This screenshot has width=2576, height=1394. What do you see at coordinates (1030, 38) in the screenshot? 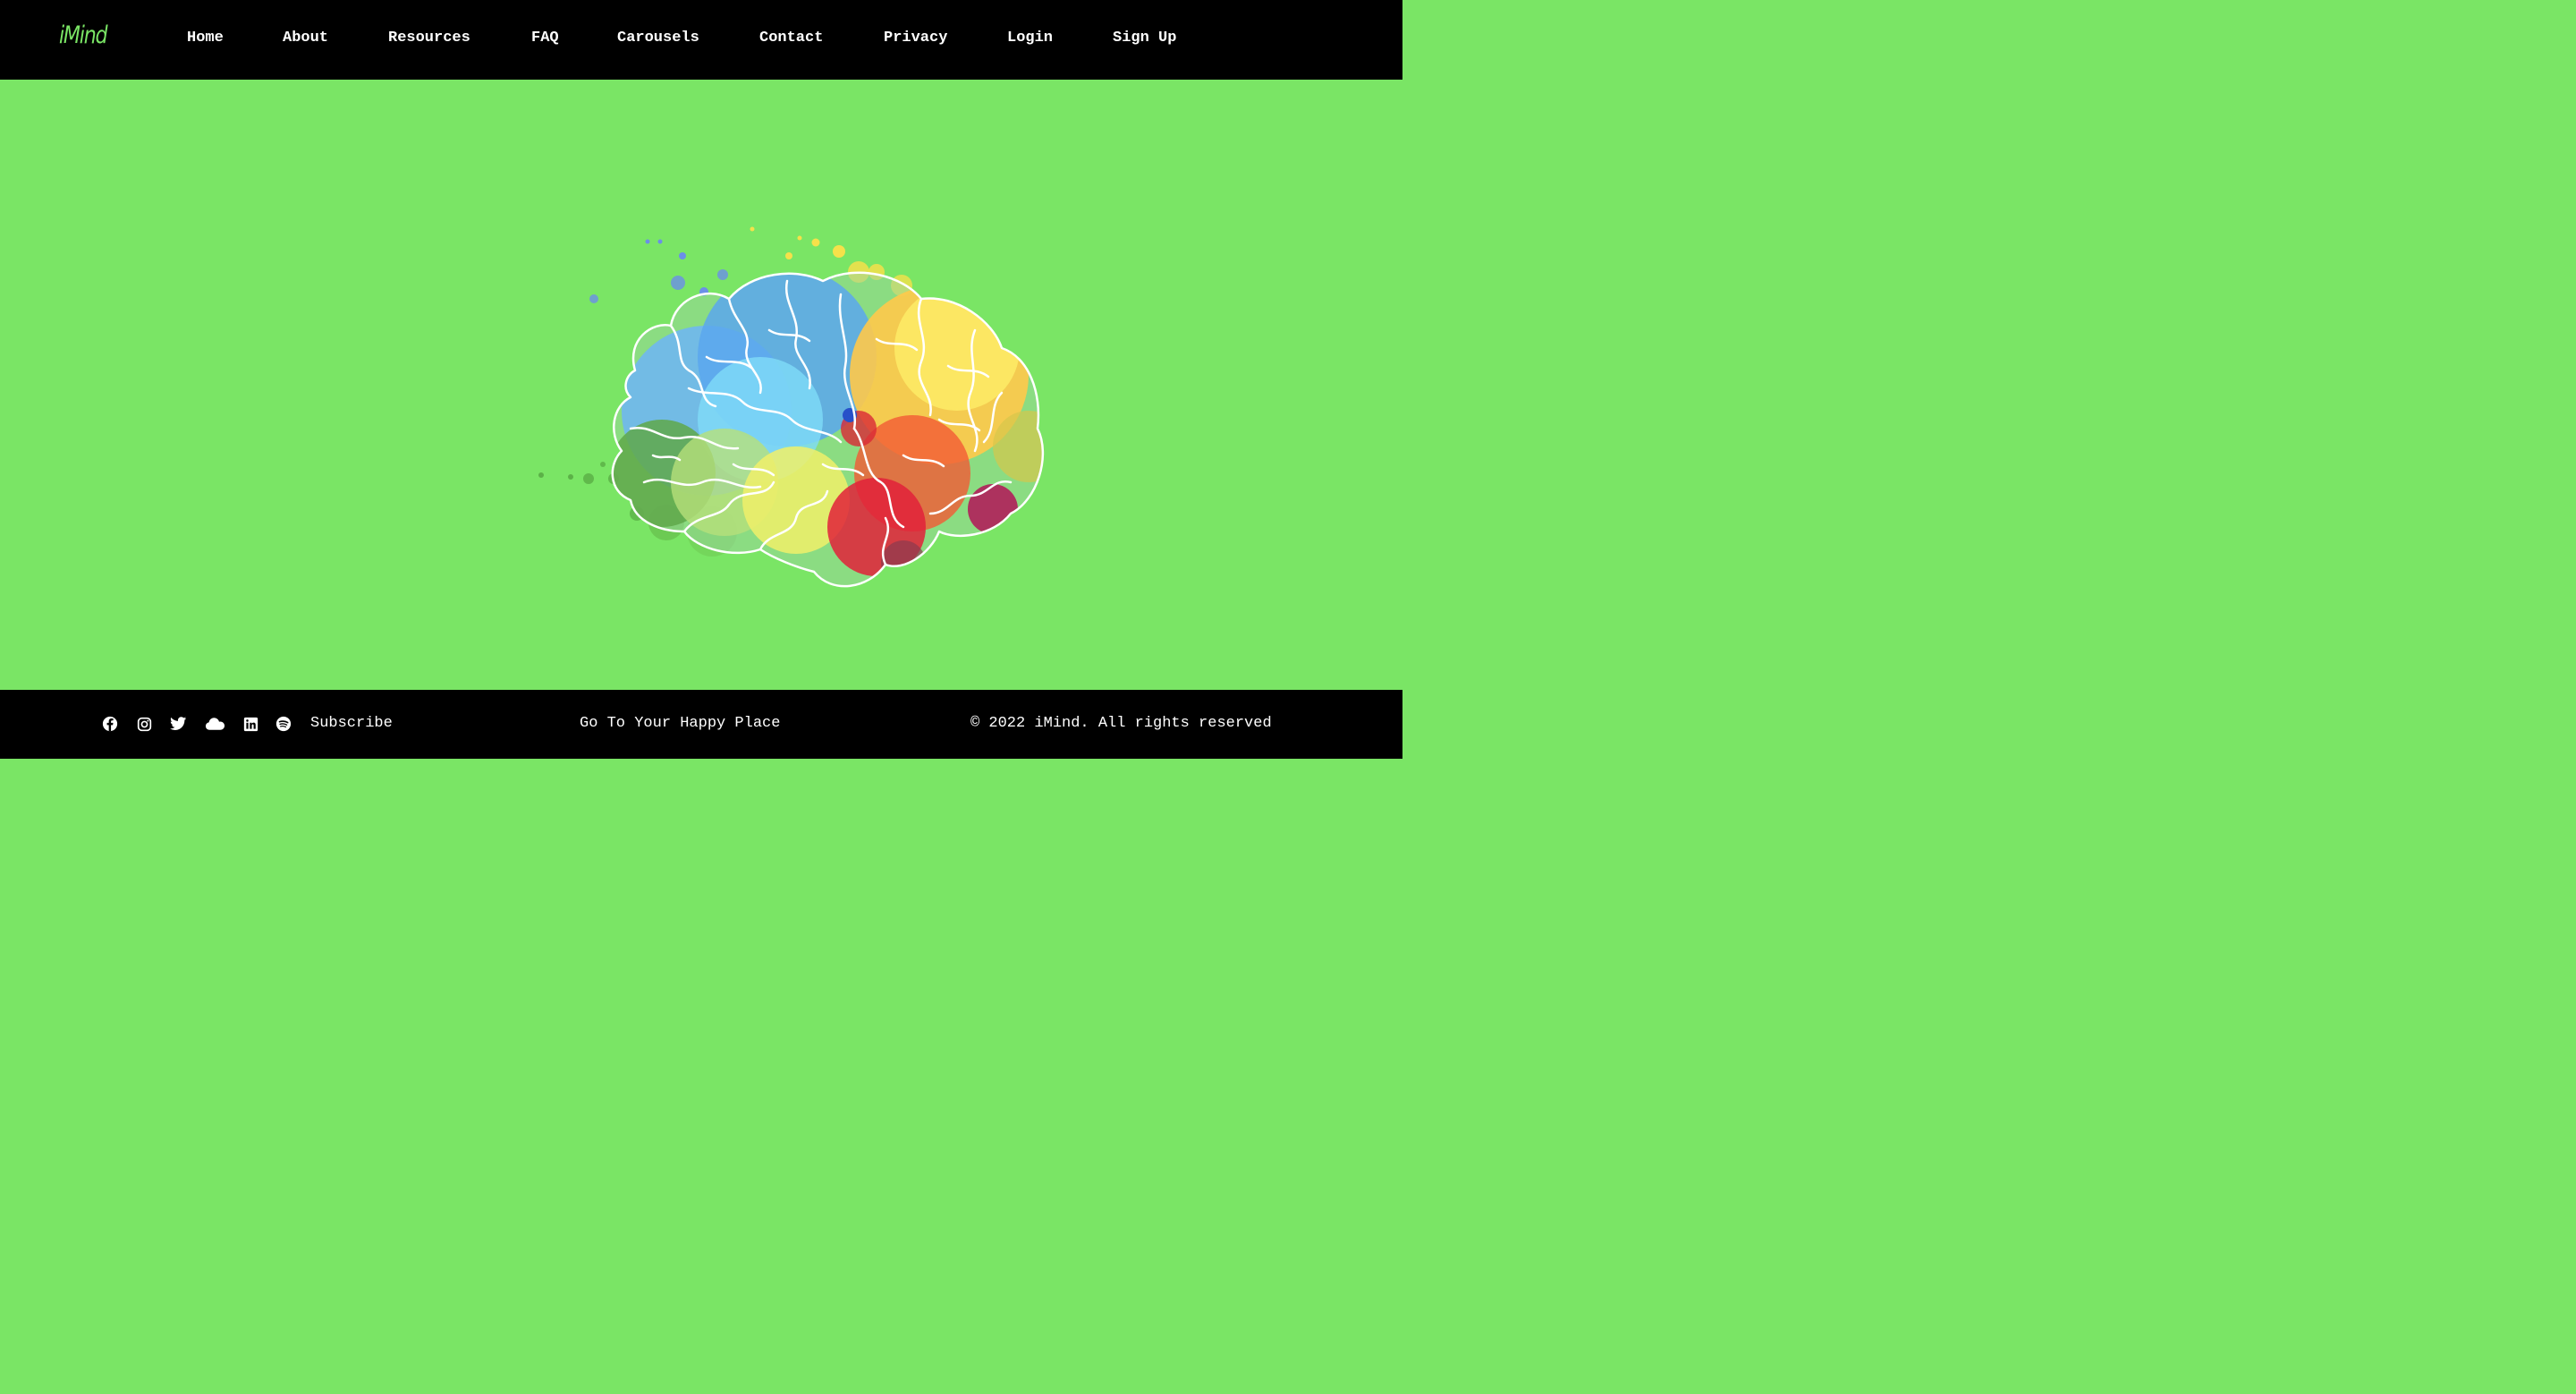
I see `nav-login: Login` at bounding box center [1030, 38].